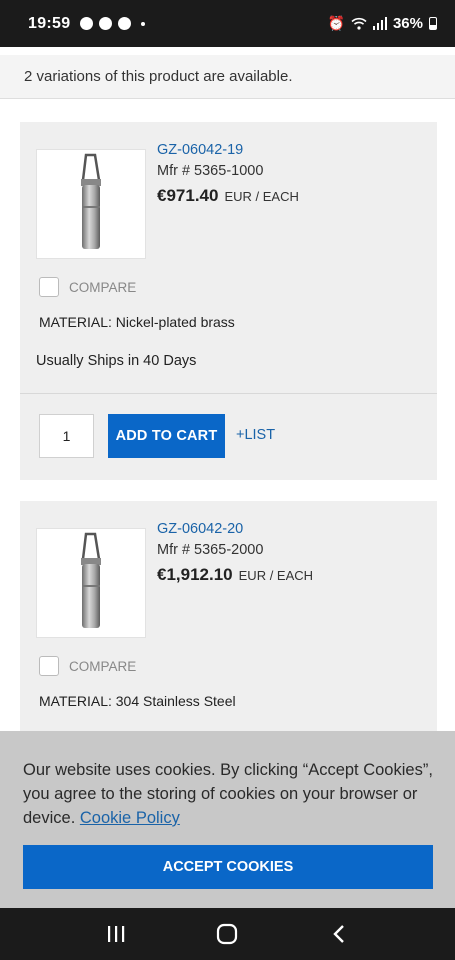  I want to click on back-icon, so click(338, 934).